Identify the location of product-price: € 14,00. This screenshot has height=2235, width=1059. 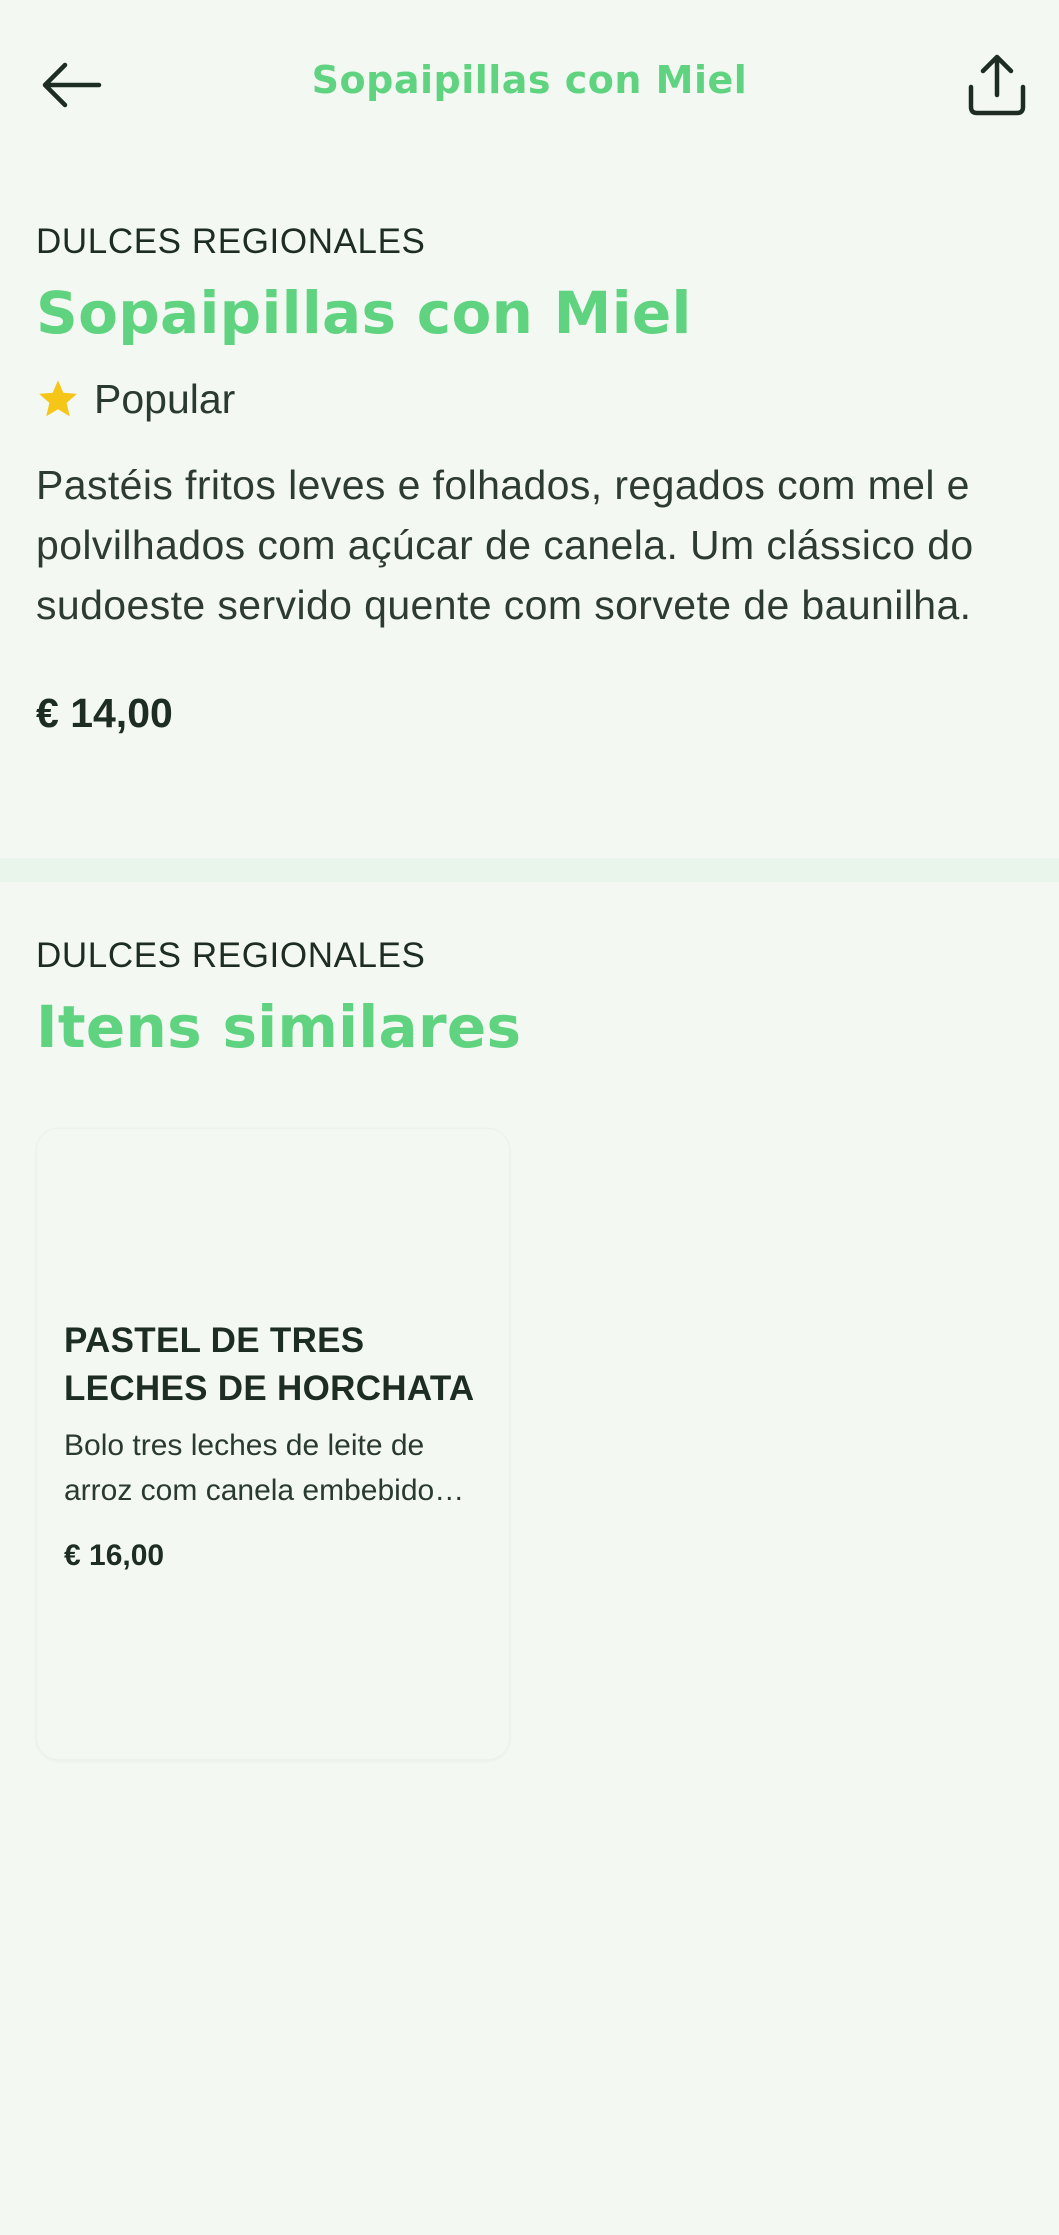
(104, 712).